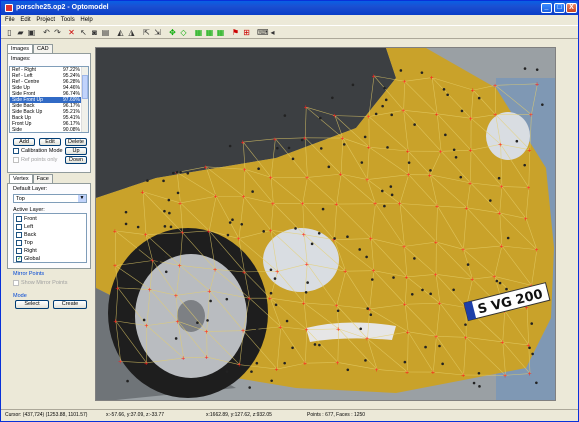 Image resolution: width=579 pixels, height=422 pixels. I want to click on delete-image-button: Delete, so click(76, 142).